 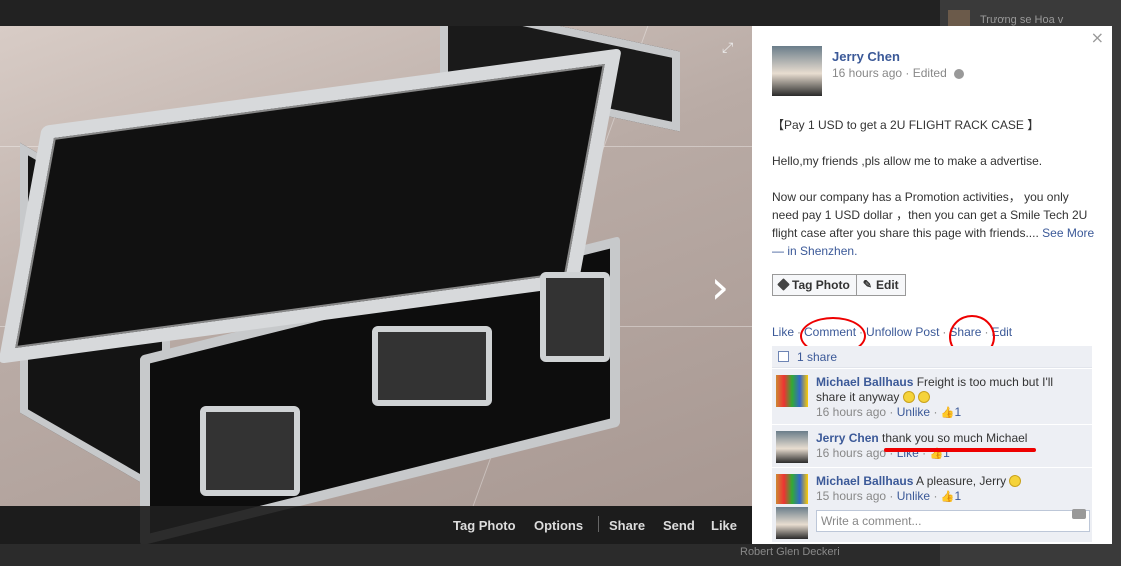 What do you see at coordinates (376, 525) in the screenshot?
I see `photo-action-bar: Tag Photo Options Share Send Like` at bounding box center [376, 525].